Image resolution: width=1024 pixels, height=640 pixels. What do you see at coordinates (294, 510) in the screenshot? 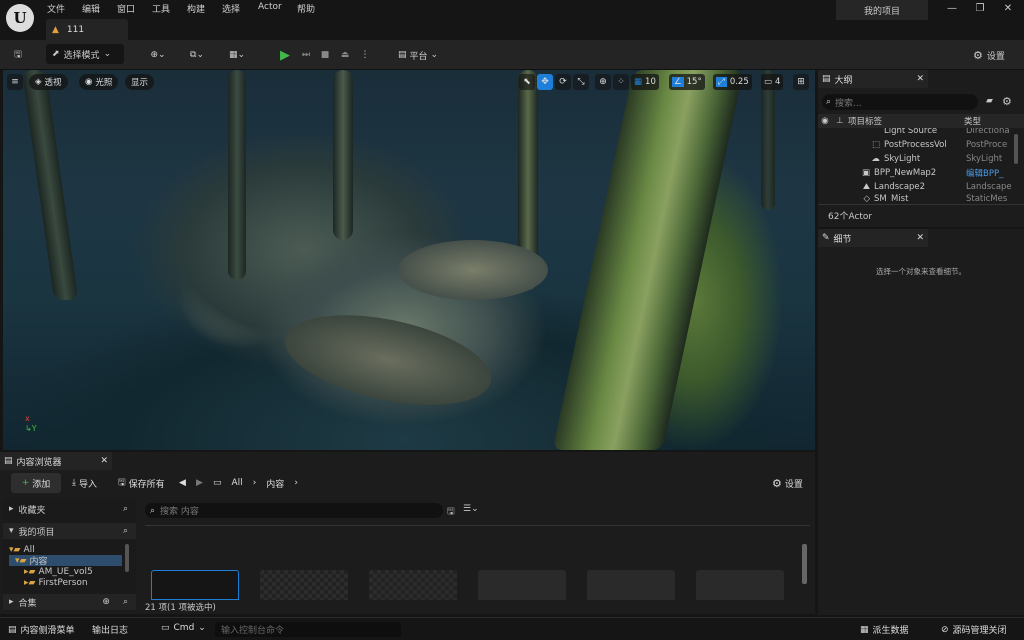
I see `content-search-input: ⌕ 搜索 内容` at bounding box center [294, 510].